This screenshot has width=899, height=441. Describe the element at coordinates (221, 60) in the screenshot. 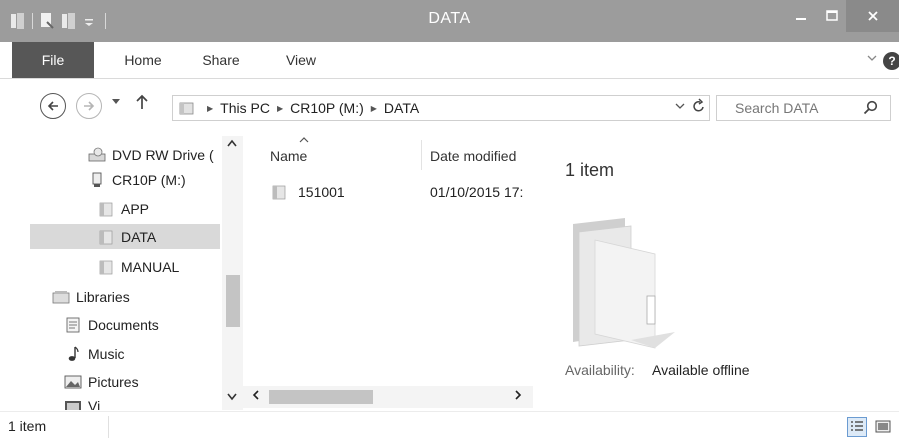

I see `tab-share: Share` at that location.